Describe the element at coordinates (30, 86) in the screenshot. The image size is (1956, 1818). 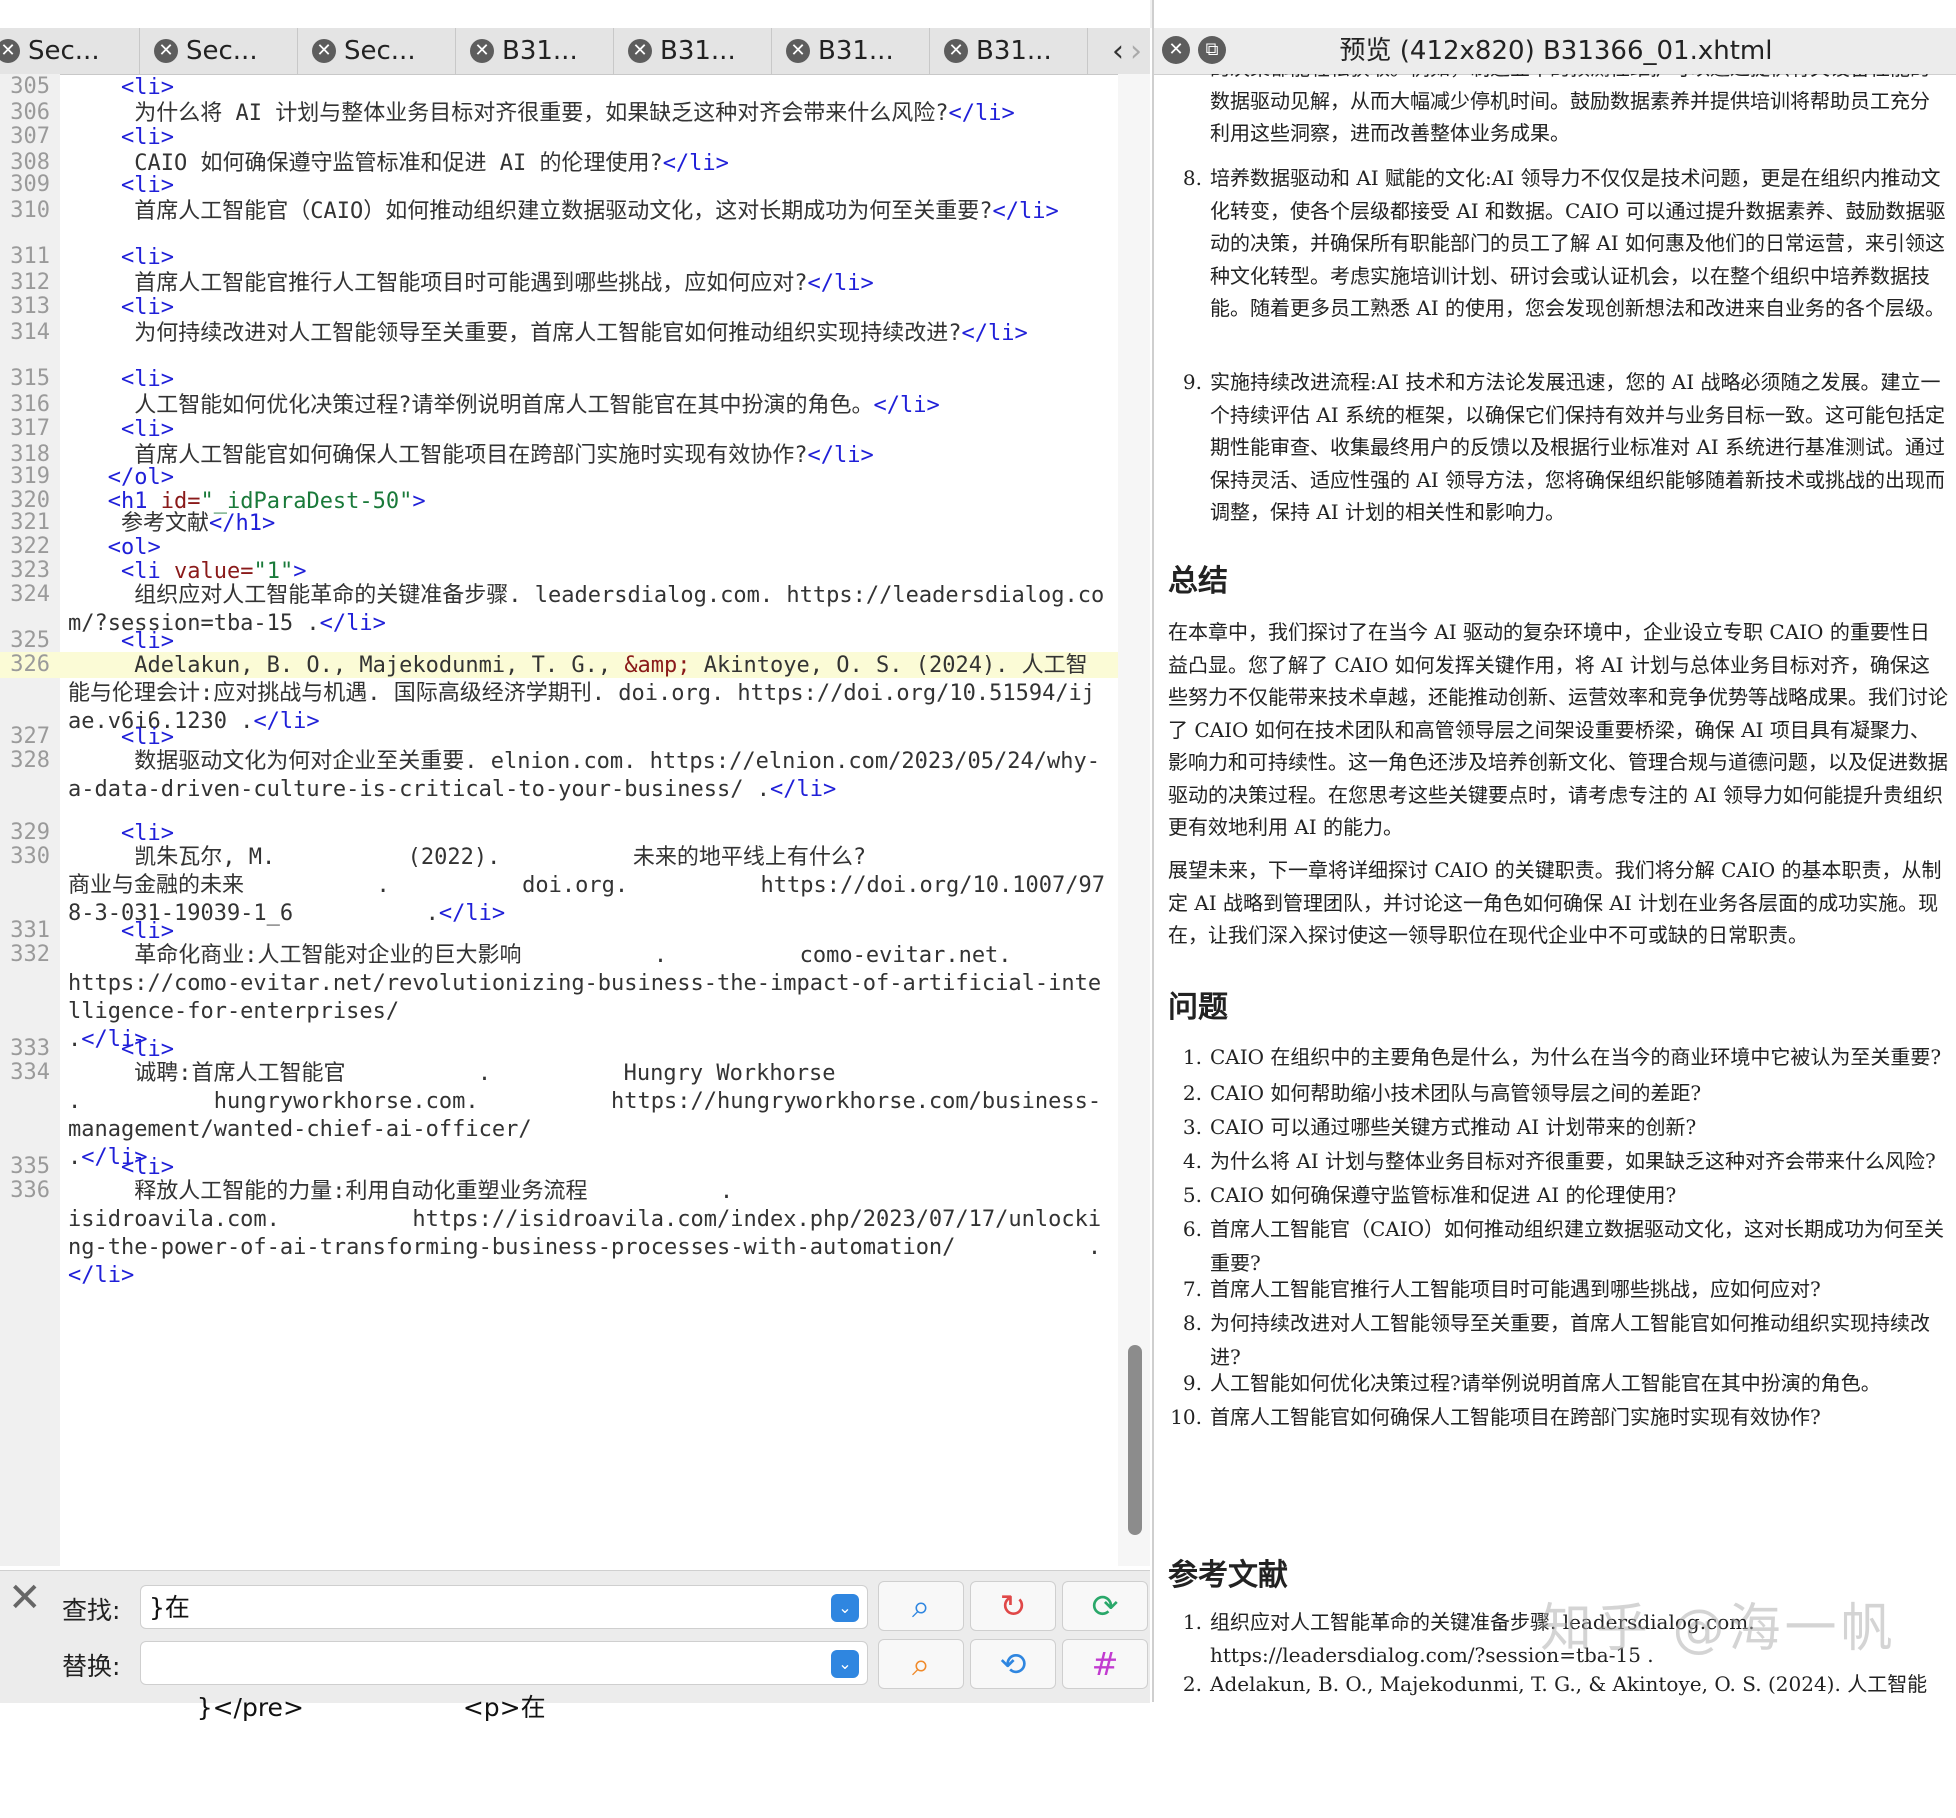
I see `line-number: 305` at that location.